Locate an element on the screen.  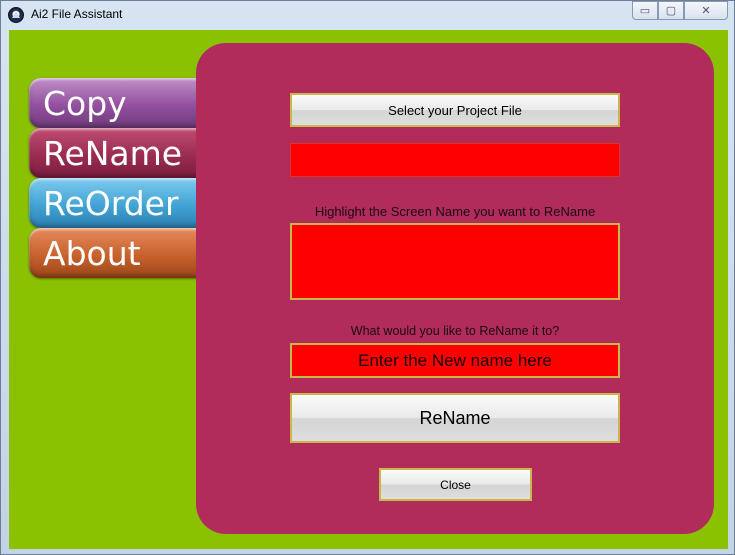
minimize-button: ▭ is located at coordinates (645, 10).